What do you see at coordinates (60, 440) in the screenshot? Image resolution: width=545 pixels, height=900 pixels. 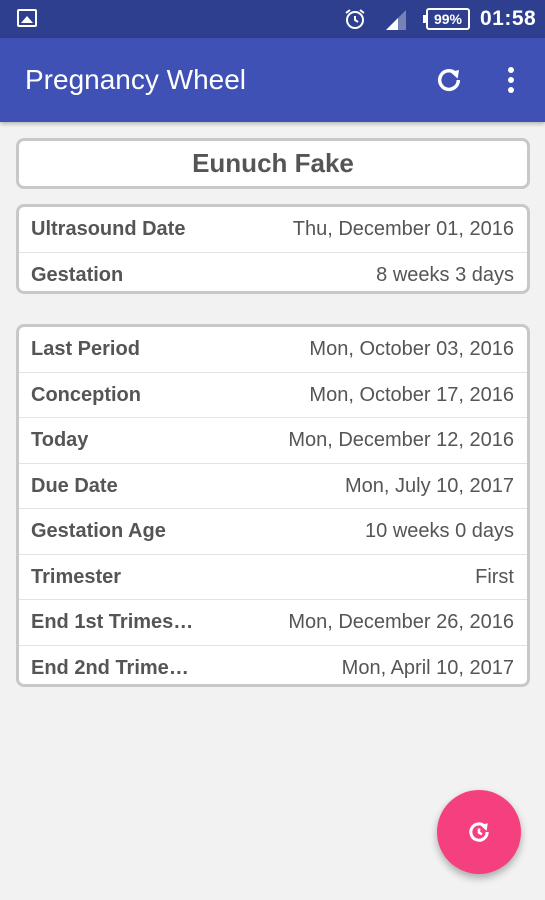 I see `row-label: Today` at bounding box center [60, 440].